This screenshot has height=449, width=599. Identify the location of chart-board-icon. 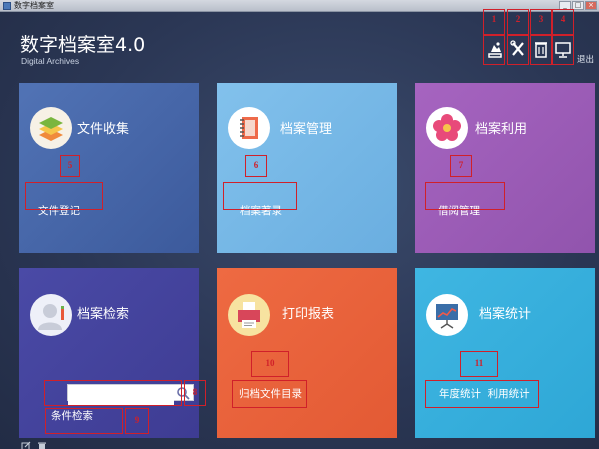
(447, 316).